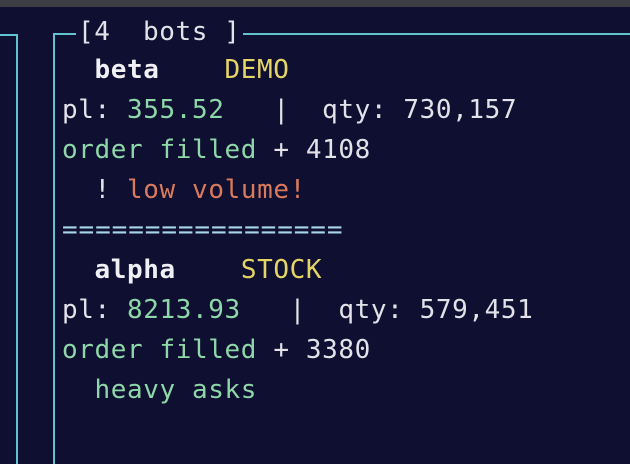 The image size is (630, 464). I want to click on bot-name: beta, so click(127, 70).